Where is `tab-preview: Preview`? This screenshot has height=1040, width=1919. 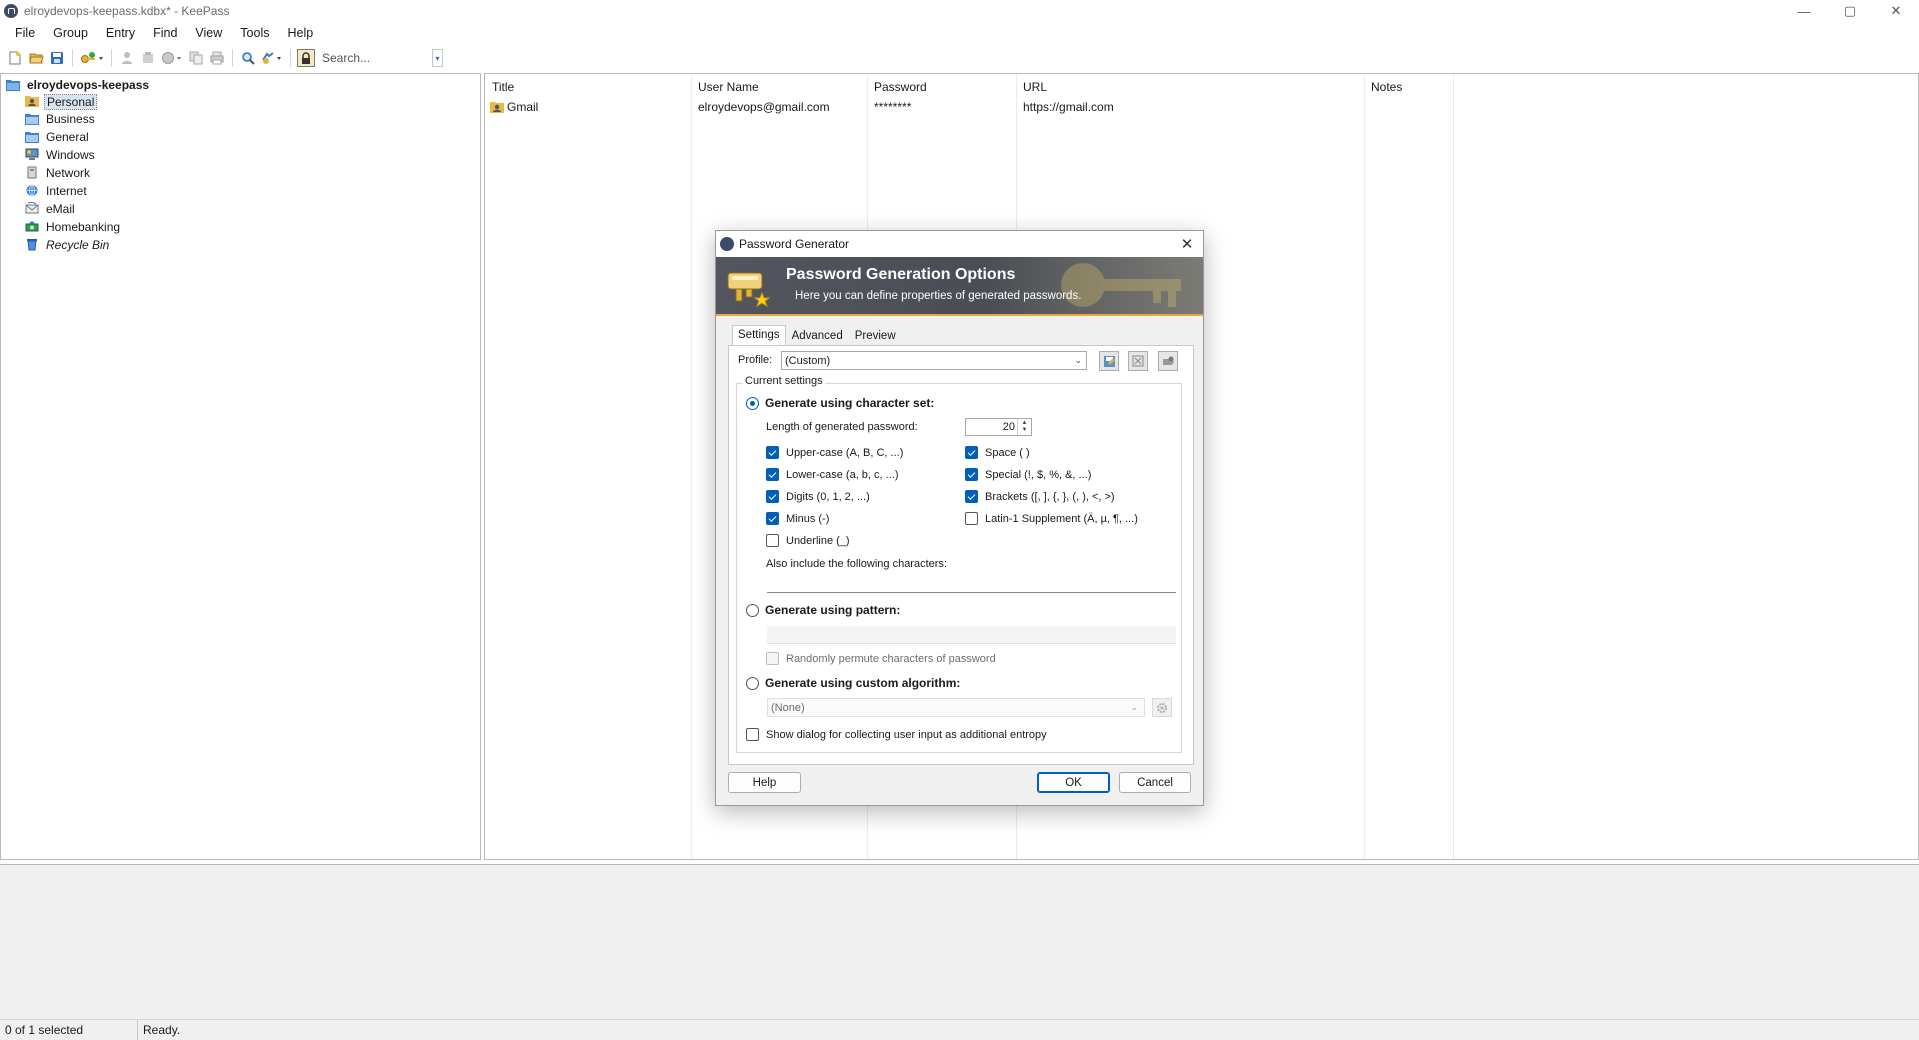
tab-preview: Preview is located at coordinates (875, 336).